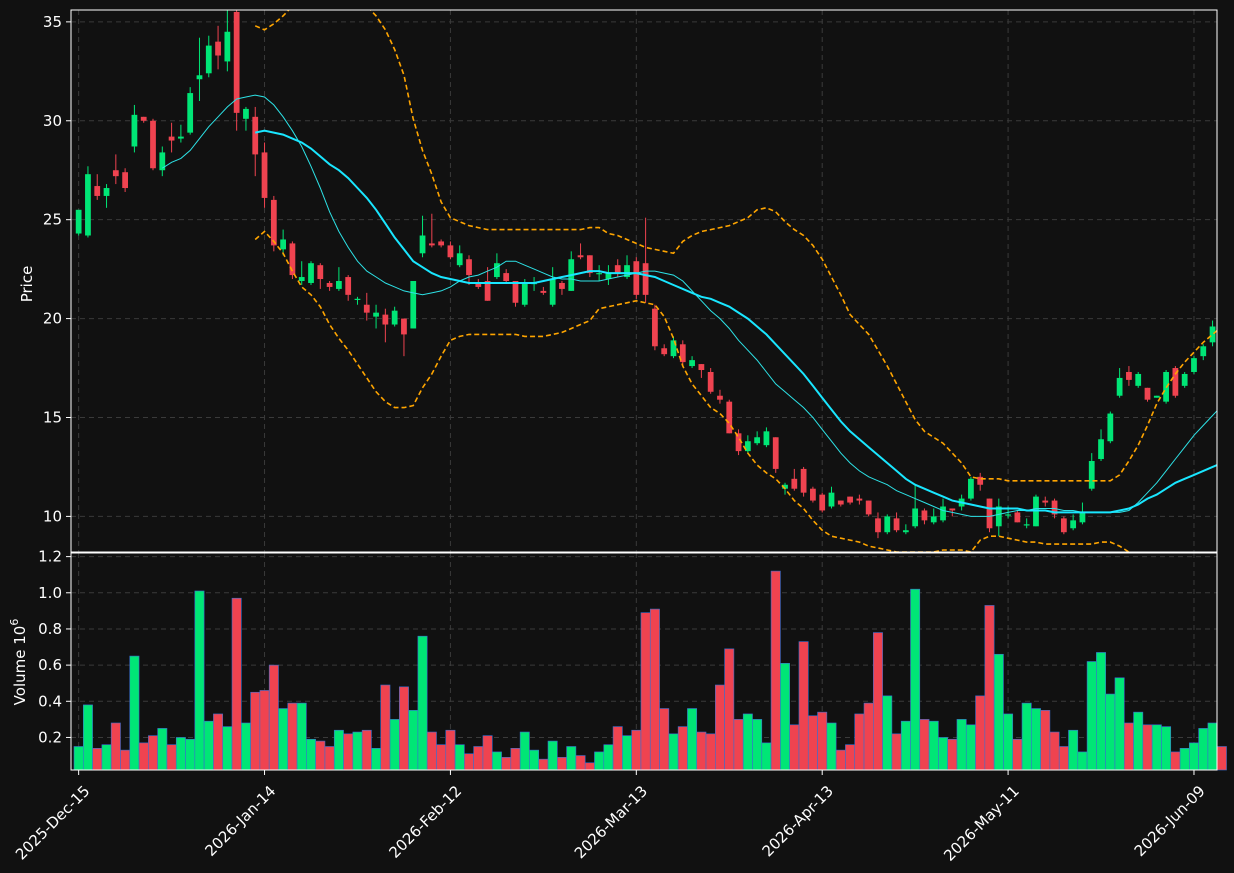 The width and height of the screenshot is (1234, 873). Describe the element at coordinates (50, 737) in the screenshot. I see `volume-tick-label: 0.2` at that location.